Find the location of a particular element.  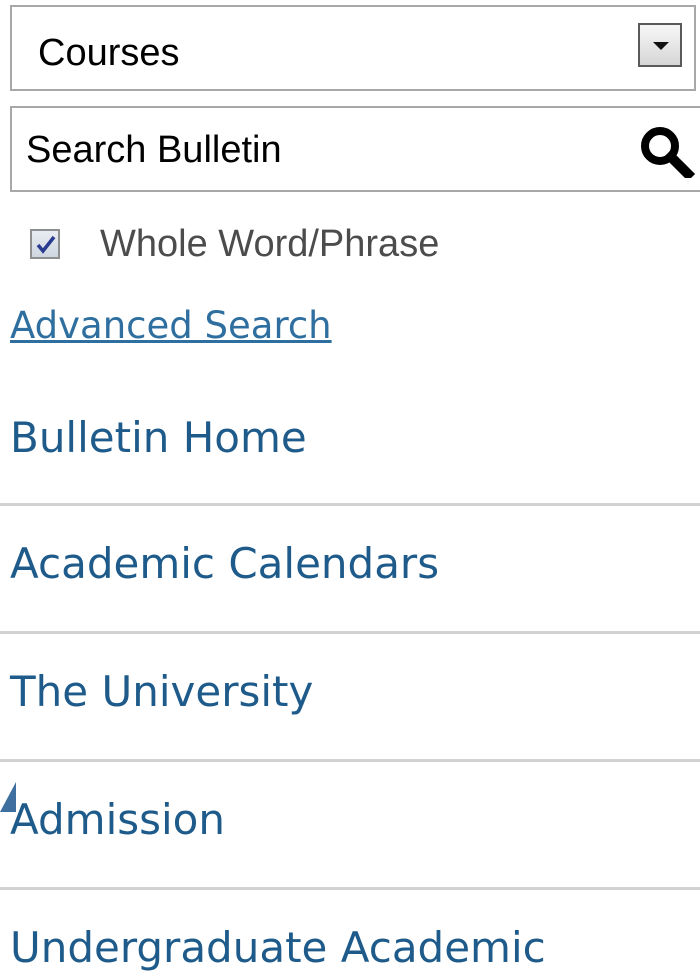

nav-item-academic-calendars: Academic Calendars is located at coordinates (350, 570).